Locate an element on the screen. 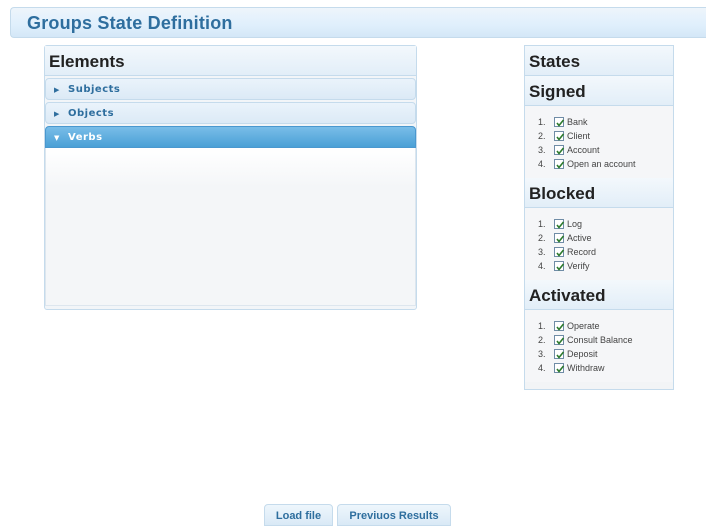 The image size is (706, 526). accordion-label: Objects is located at coordinates (91, 113).